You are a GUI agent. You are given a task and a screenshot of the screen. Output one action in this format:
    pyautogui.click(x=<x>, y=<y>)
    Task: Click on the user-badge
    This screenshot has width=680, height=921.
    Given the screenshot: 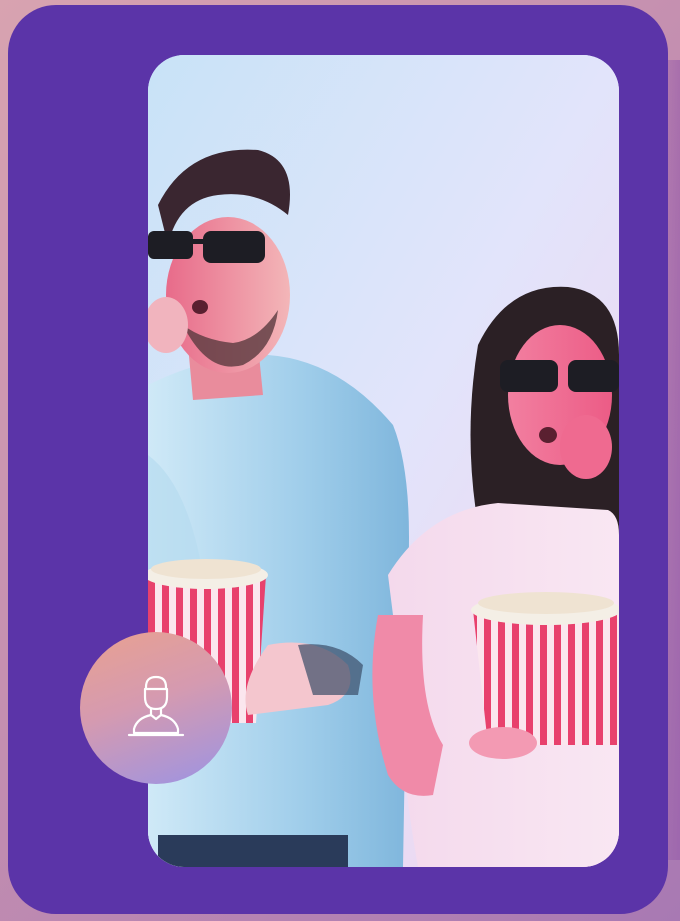 What is the action you would take?
    pyautogui.click(x=156, y=708)
    